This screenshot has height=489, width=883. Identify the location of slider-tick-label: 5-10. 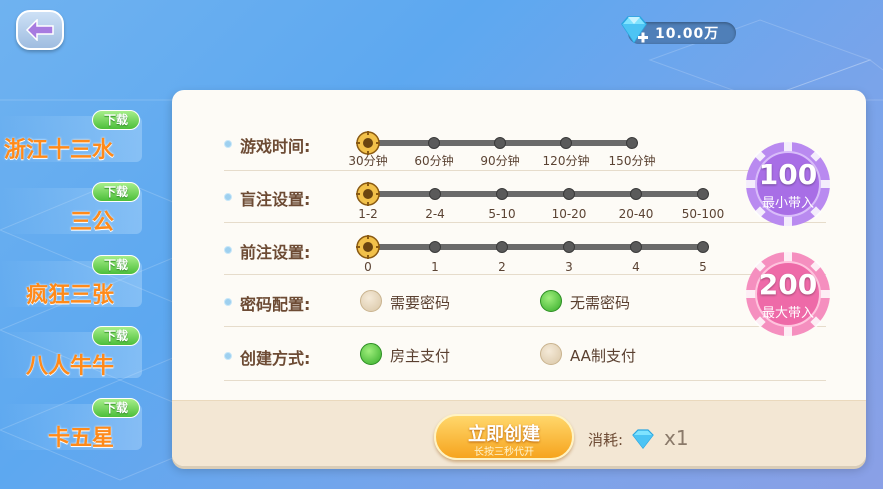
(502, 214).